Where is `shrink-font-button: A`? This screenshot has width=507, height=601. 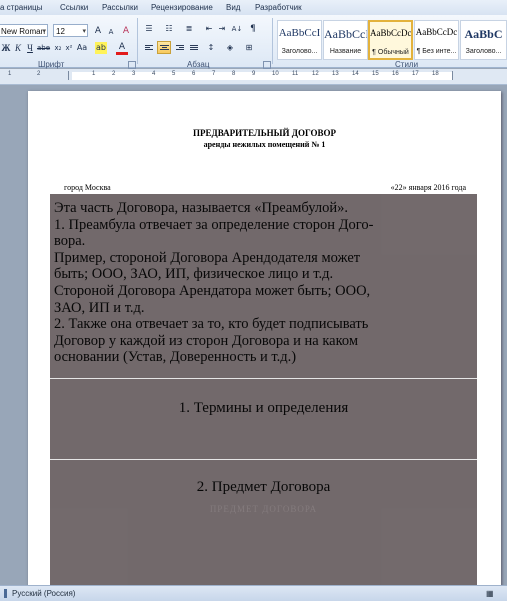 shrink-font-button: A is located at coordinates (111, 32).